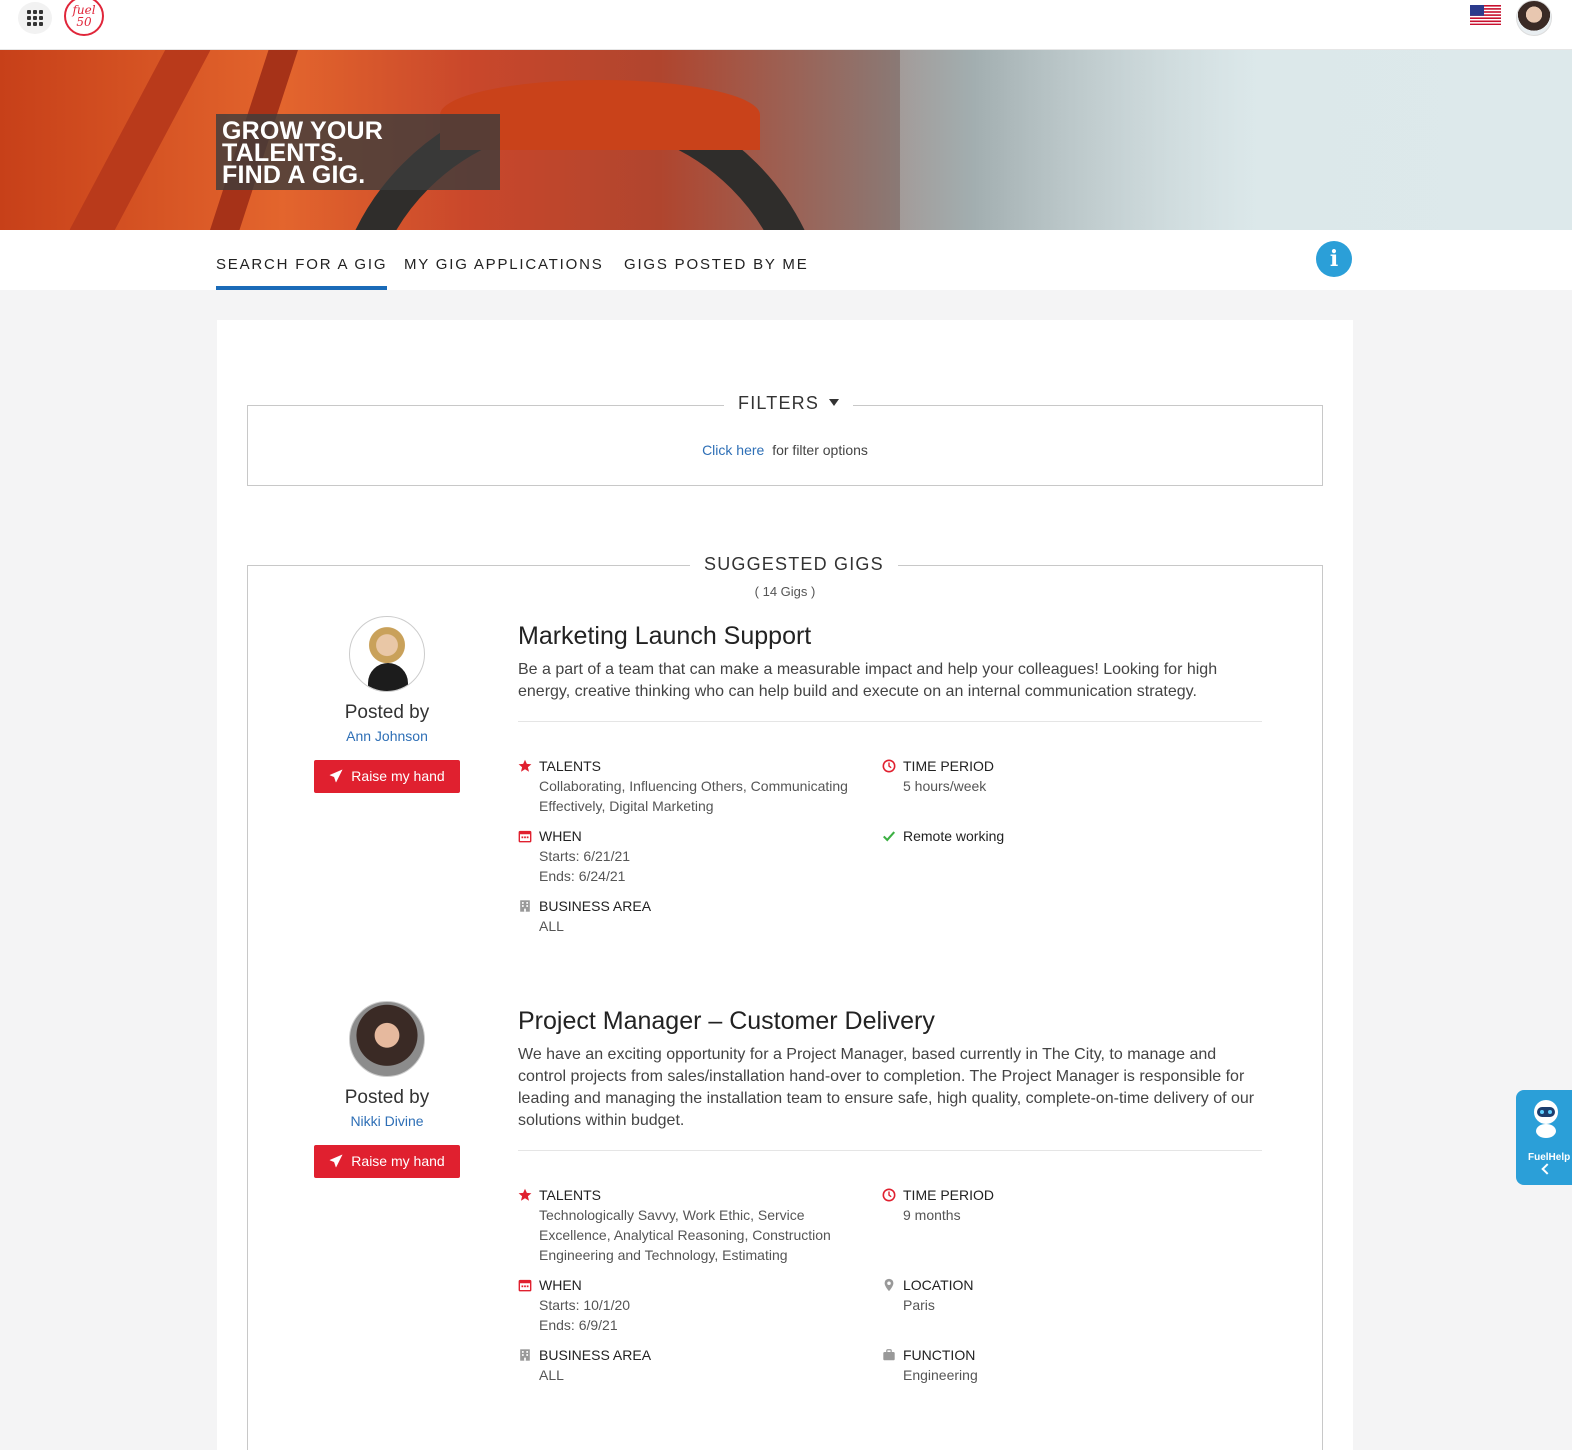 The image size is (1572, 1450). I want to click on chevron-left-icon, so click(1547, 1169).